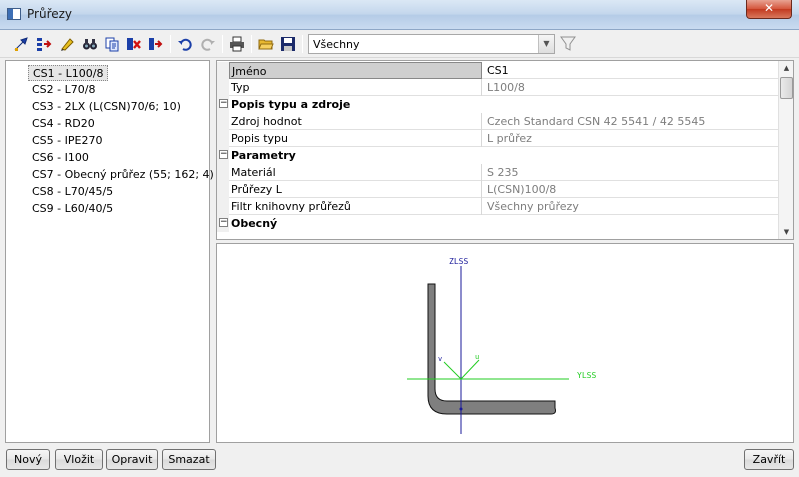 This screenshot has height=477, width=799. I want to click on category-parameters: − Parametry, so click(497, 155).